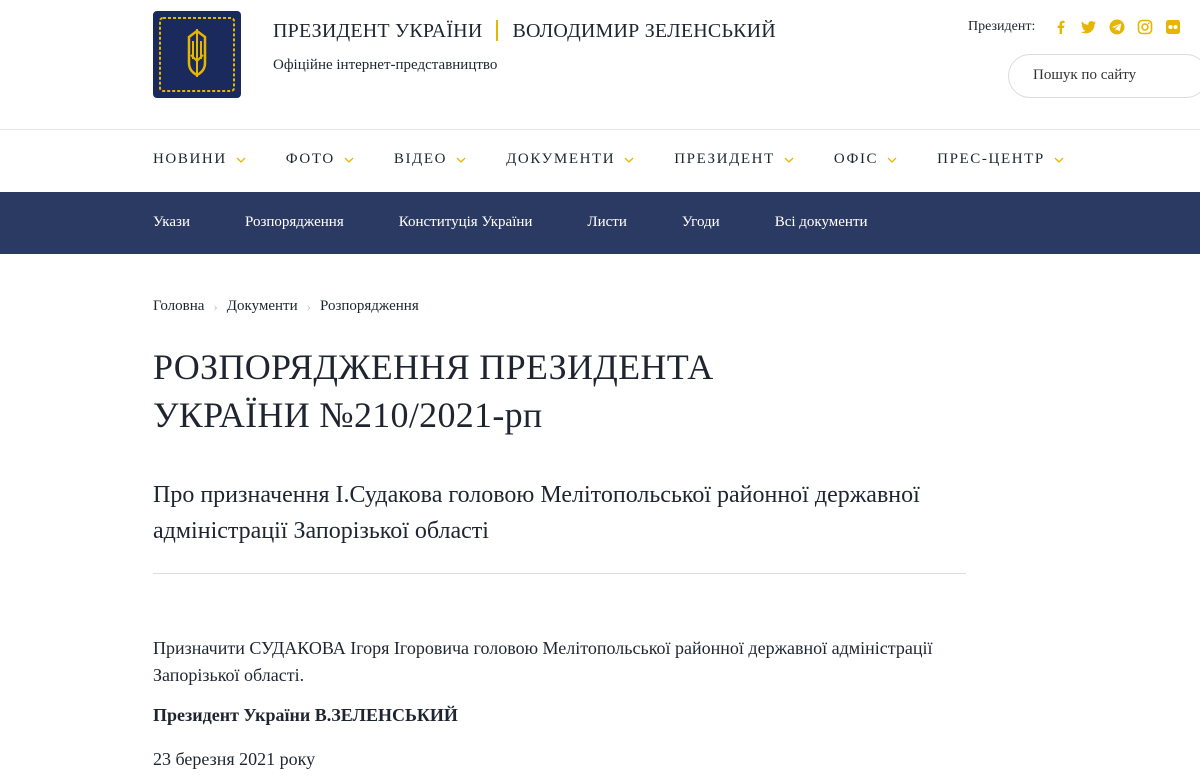 Image resolution: width=1200 pixels, height=777 pixels. I want to click on instagram-icon, so click(1145, 27).